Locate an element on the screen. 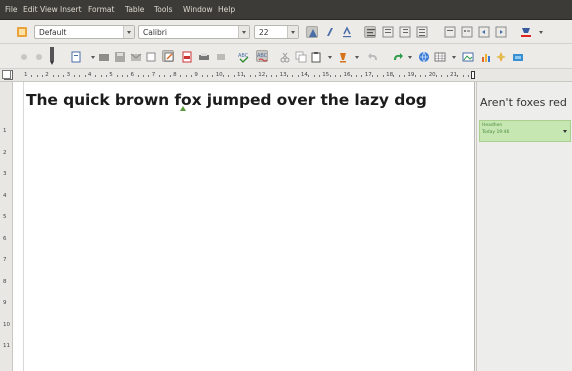  ruler-label: 17 is located at coordinates (368, 75).